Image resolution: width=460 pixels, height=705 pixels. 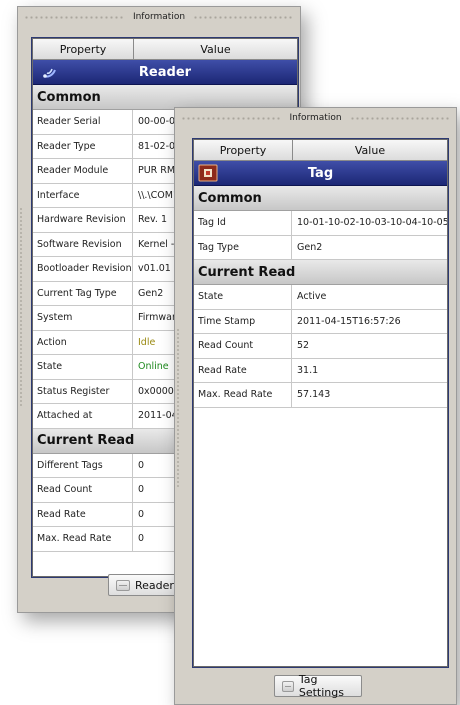 I want to click on property-value: 2011-04-15T16:57:26, so click(x=349, y=321).